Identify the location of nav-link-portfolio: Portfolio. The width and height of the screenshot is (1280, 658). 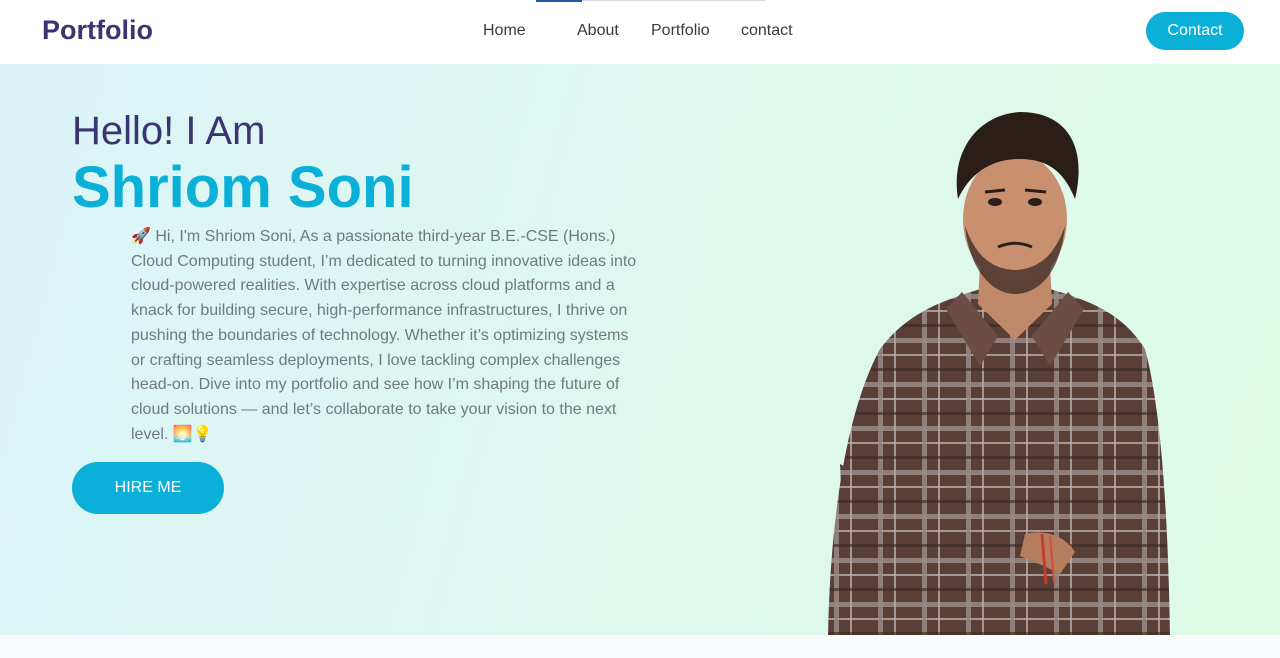
(680, 31).